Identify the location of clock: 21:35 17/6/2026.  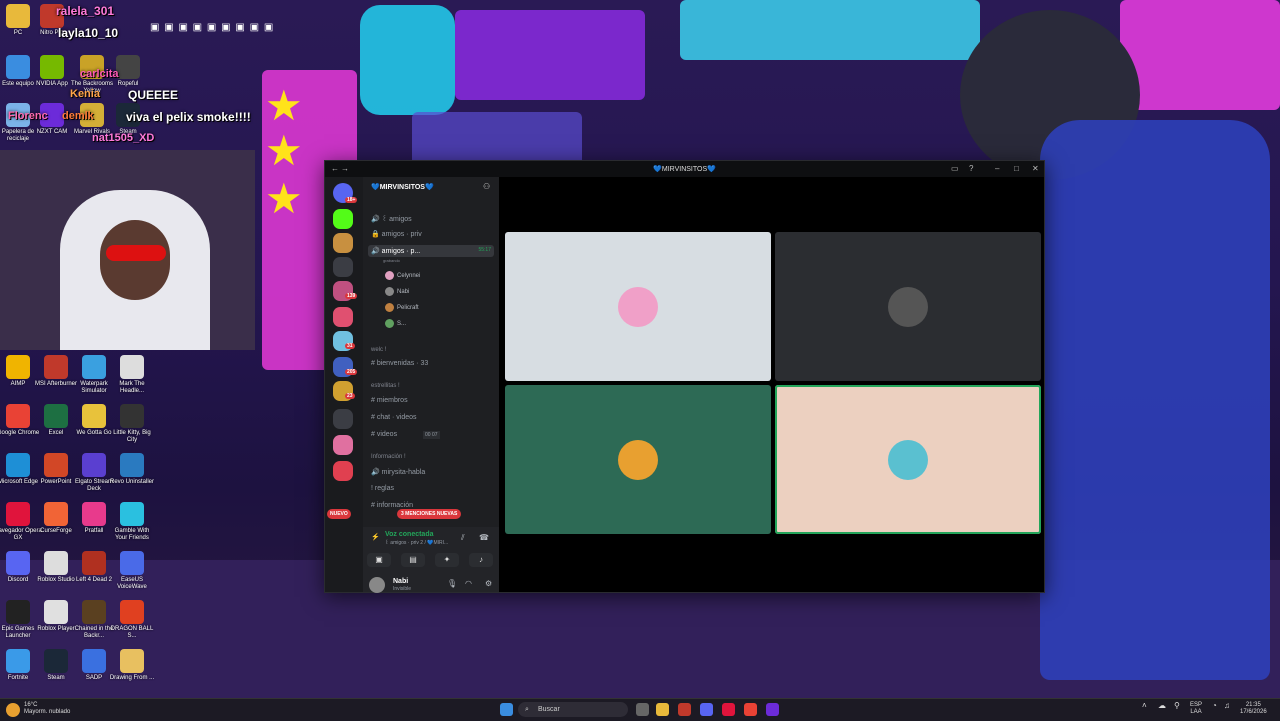
(1253, 709).